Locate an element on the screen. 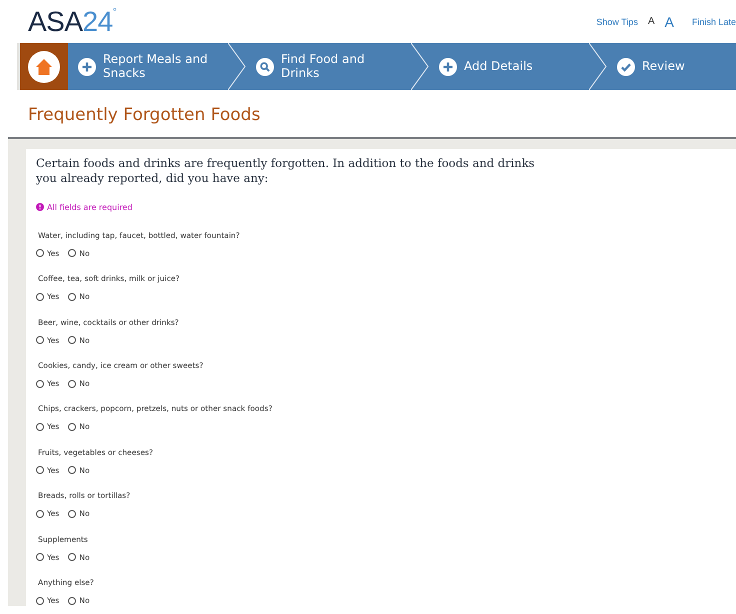  header-link: Finish Late is located at coordinates (714, 21).